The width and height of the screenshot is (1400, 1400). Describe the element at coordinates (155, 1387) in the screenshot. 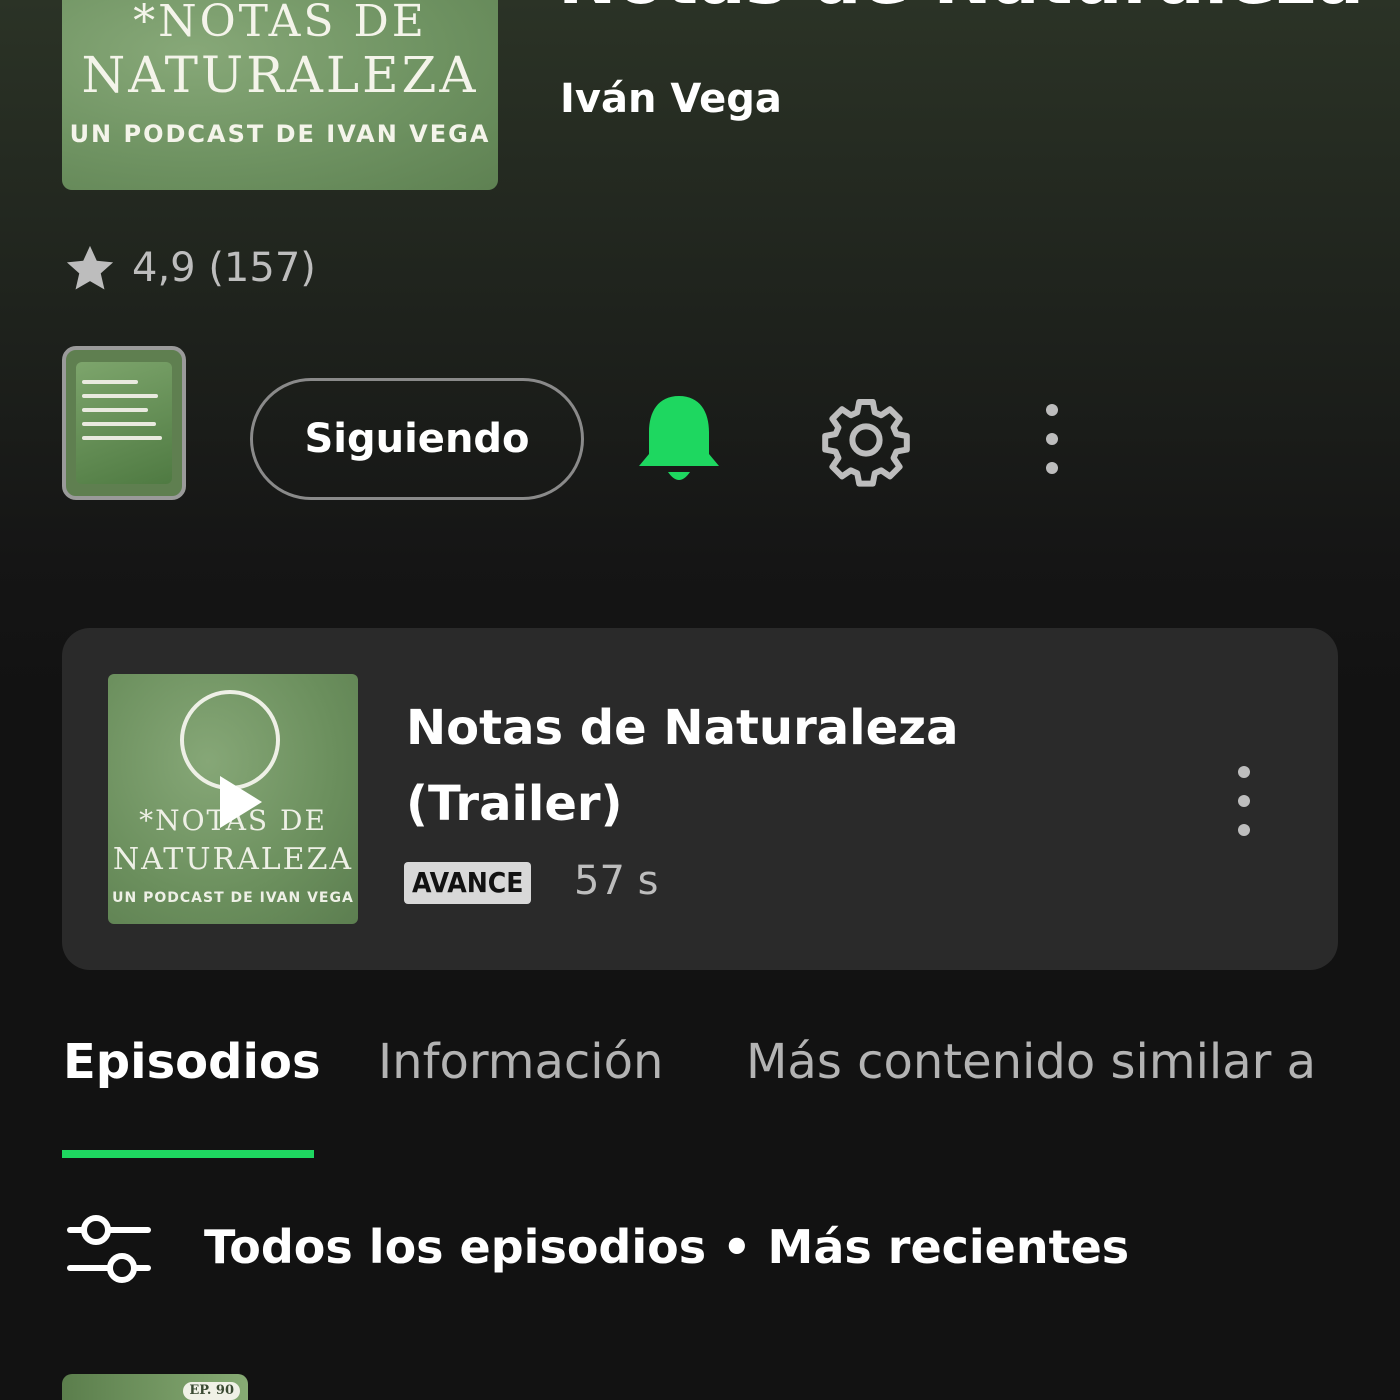

I see `episode-thumbnail: EP. 90` at that location.